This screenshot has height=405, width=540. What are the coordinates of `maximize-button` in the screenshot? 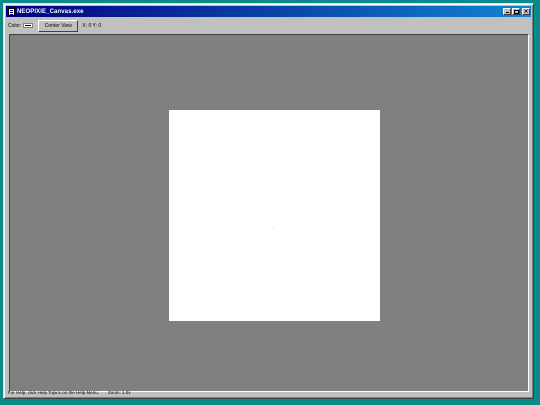 It's located at (516, 11).